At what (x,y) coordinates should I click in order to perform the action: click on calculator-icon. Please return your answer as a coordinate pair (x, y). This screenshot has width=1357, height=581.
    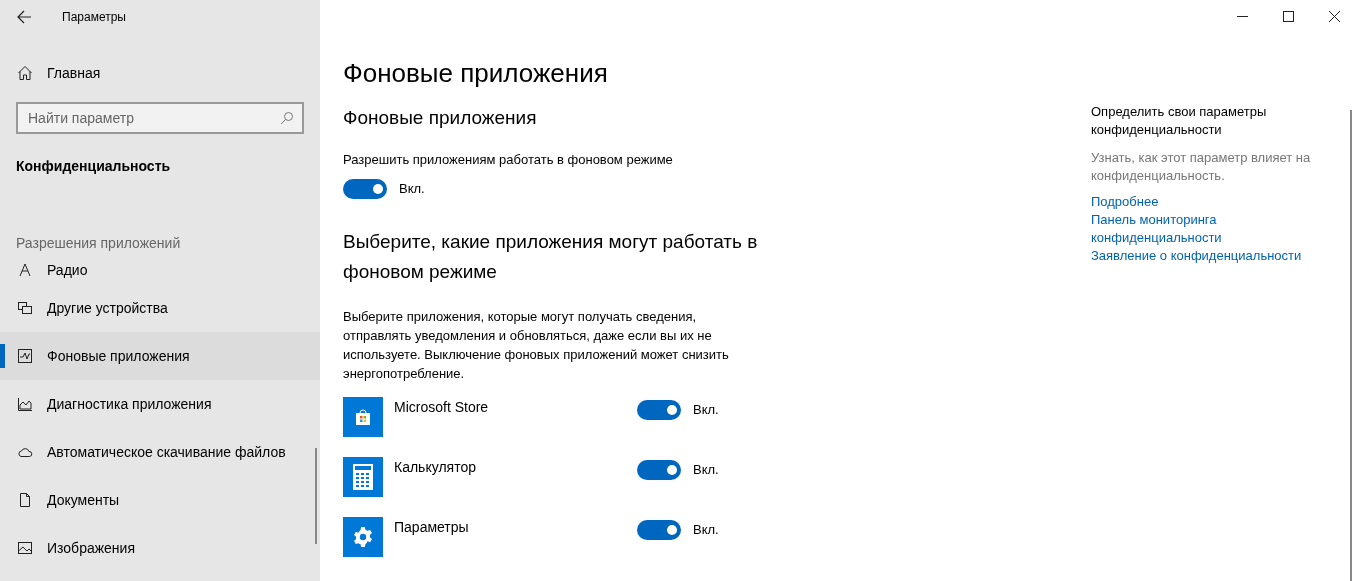
    Looking at the image, I should click on (363, 477).